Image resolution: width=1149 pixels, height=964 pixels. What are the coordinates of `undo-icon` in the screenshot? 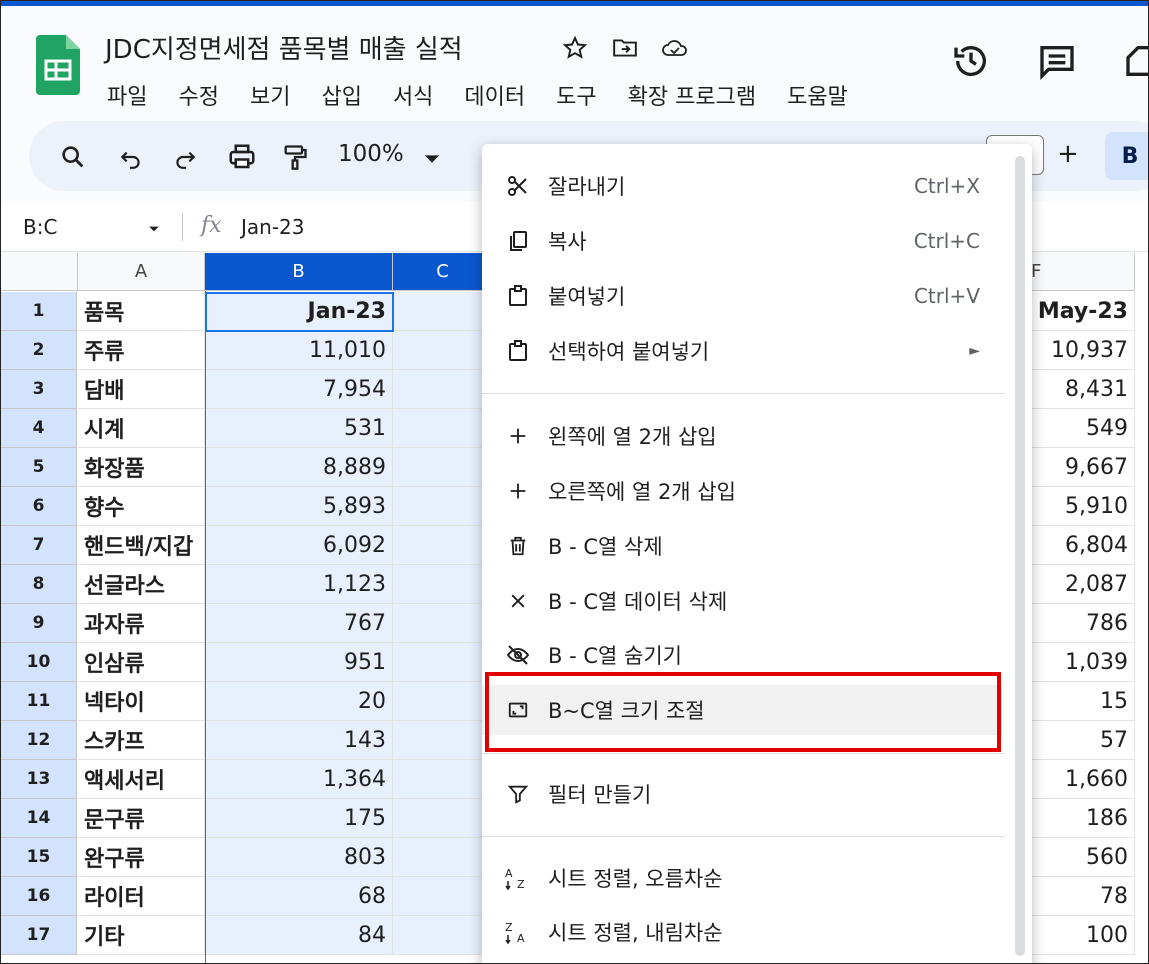 It's located at (131, 157).